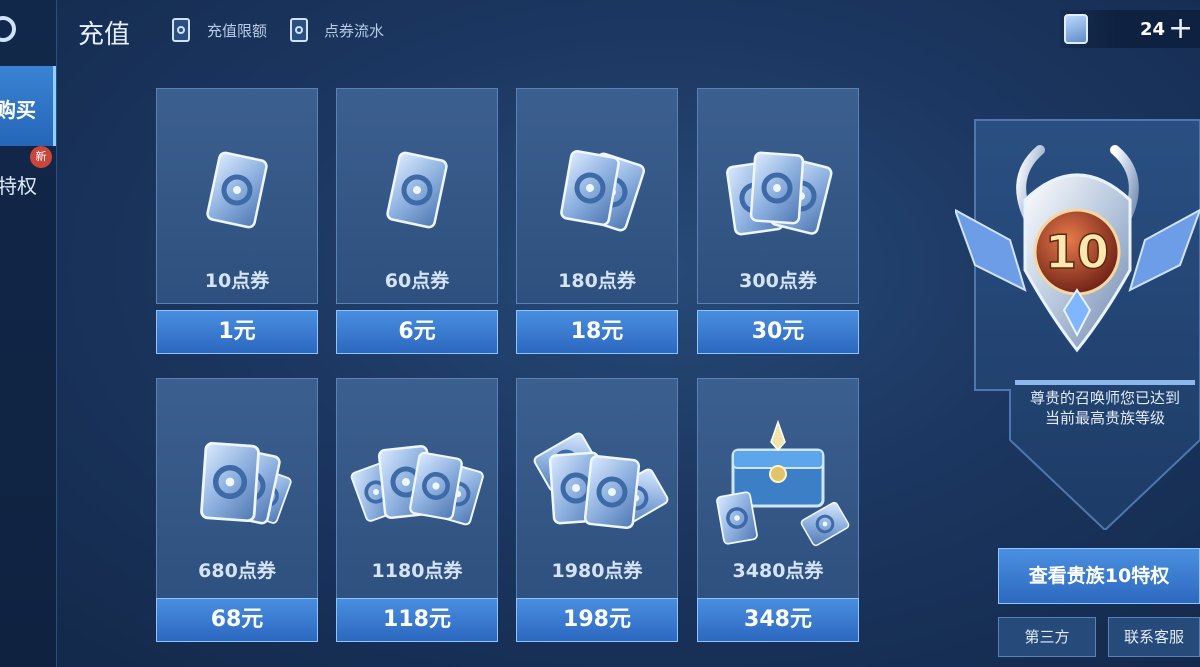  Describe the element at coordinates (354, 30) in the screenshot. I see `coupon-history-link: 点券流水` at that location.